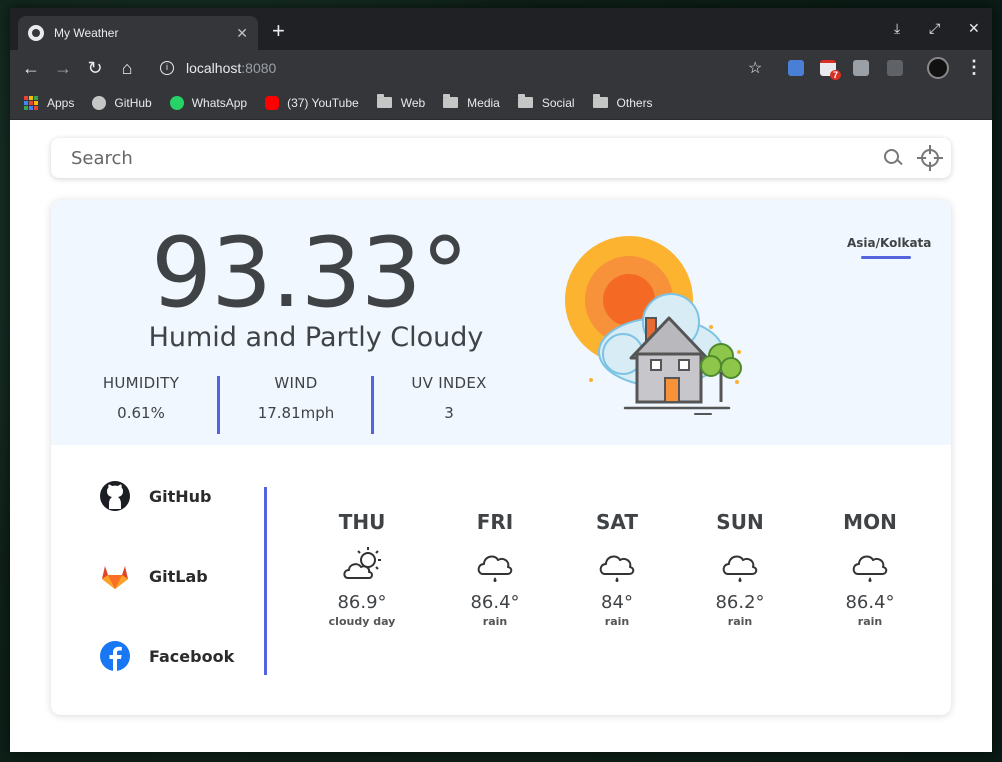  I want to click on social-link-gitlab: GitLab, so click(179, 576).